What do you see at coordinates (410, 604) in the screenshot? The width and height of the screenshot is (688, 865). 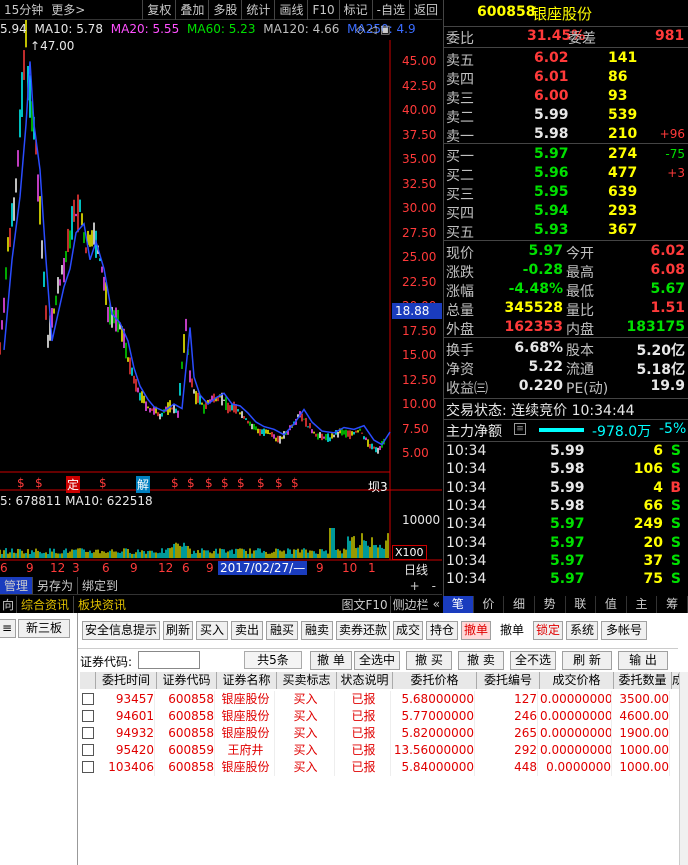 I see `sidebar-button: 侧边栏` at bounding box center [410, 604].